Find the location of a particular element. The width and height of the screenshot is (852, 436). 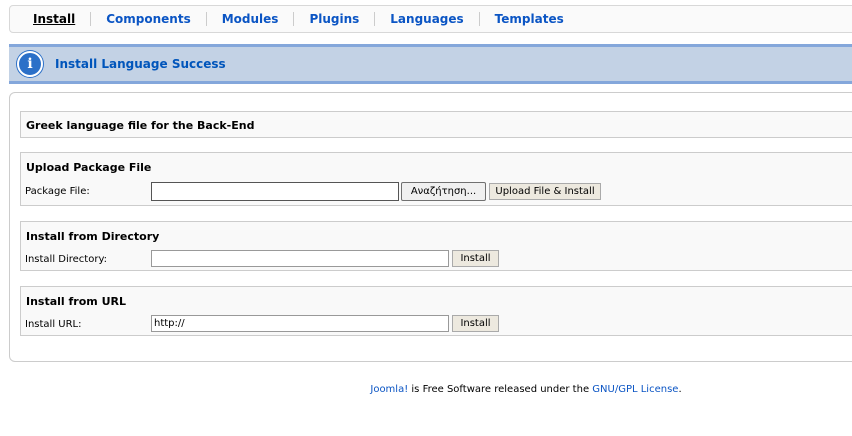

tab-templates: Templates is located at coordinates (528, 19).